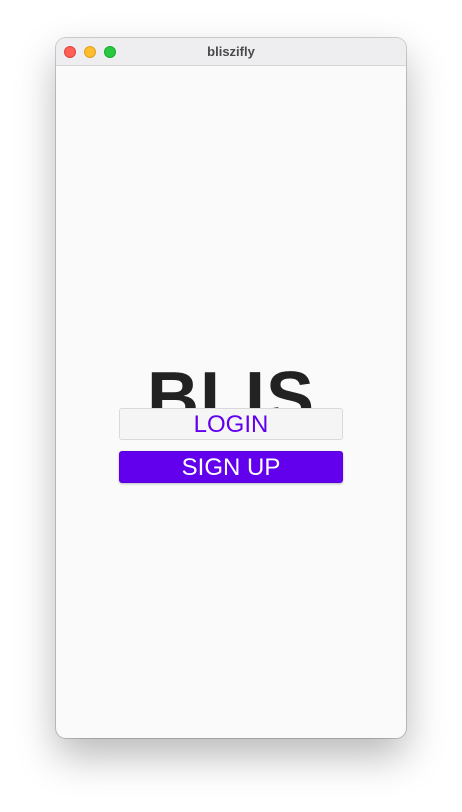  Describe the element at coordinates (231, 424) in the screenshot. I see `login-button: LOGIN` at that location.